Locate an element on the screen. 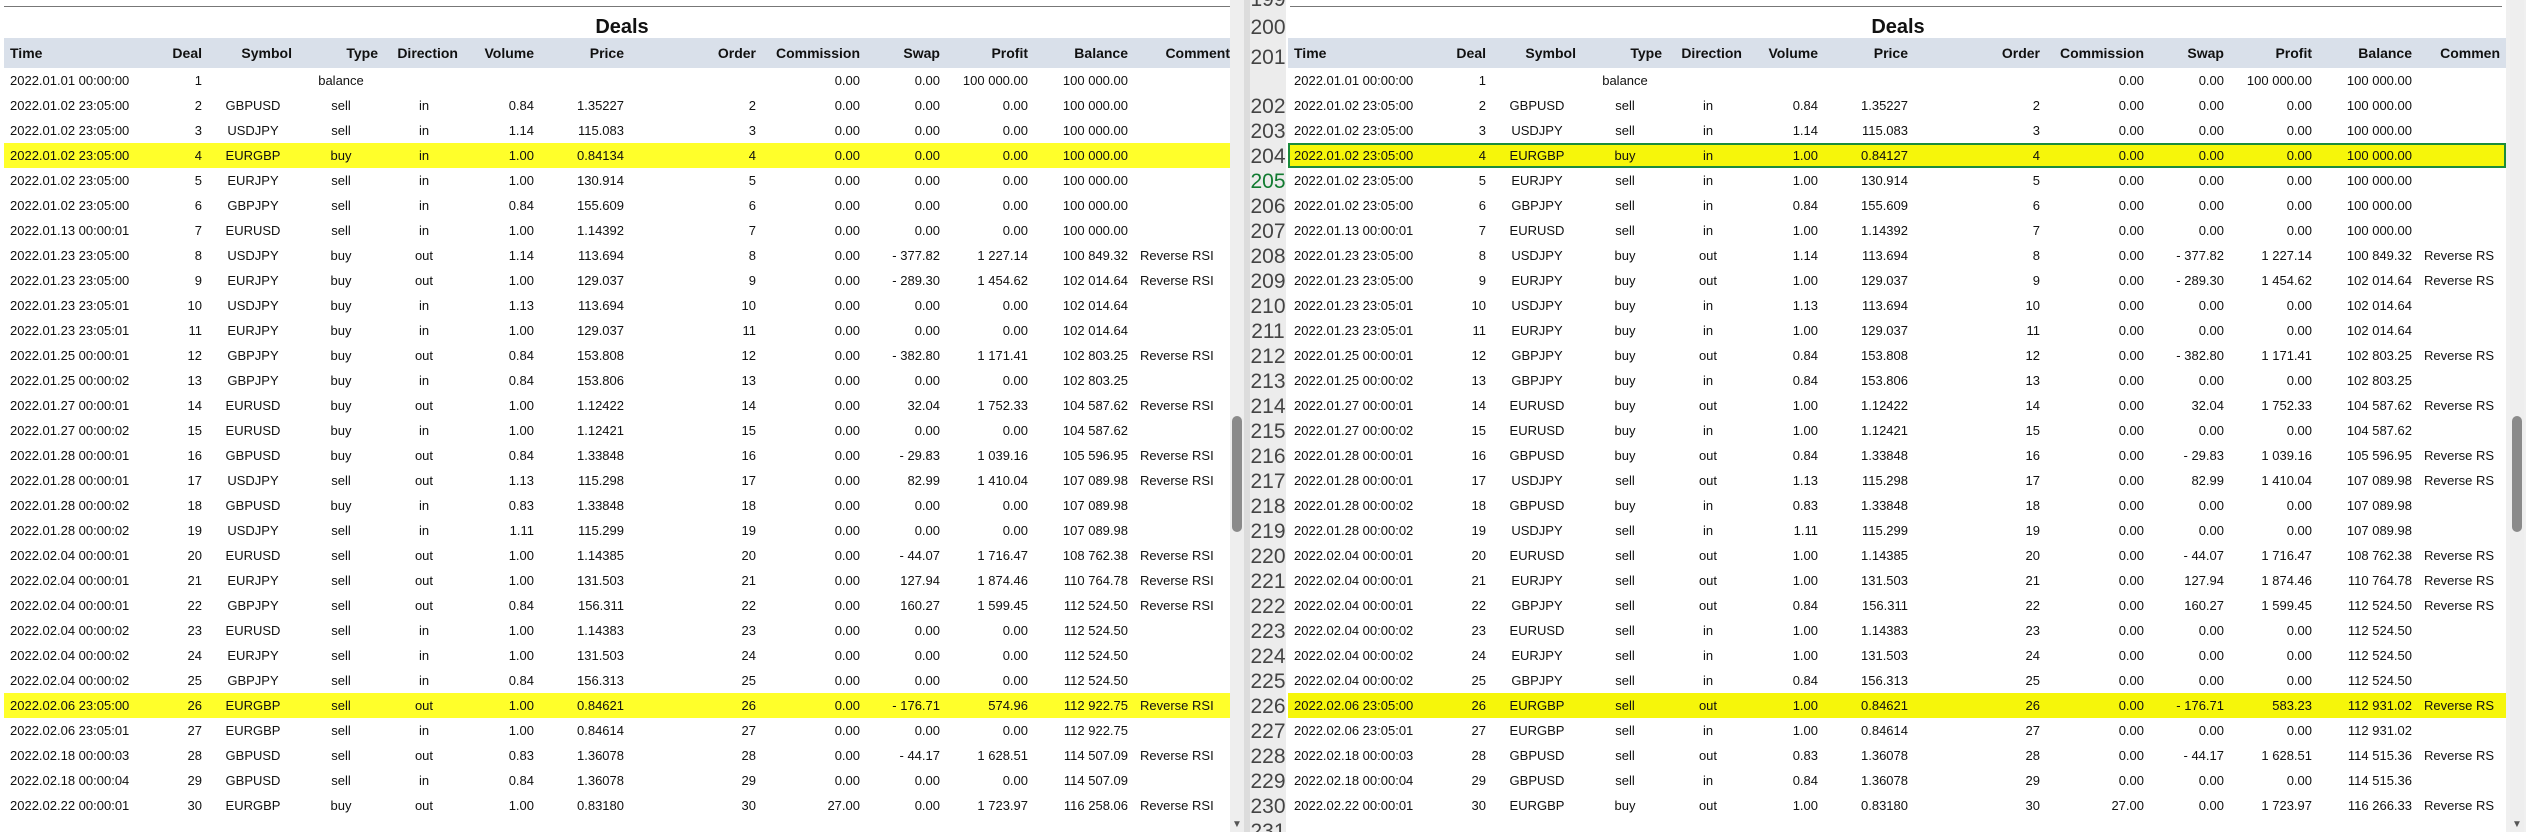 This screenshot has width=2526, height=832. cell-order: 22 is located at coordinates (2032, 605).